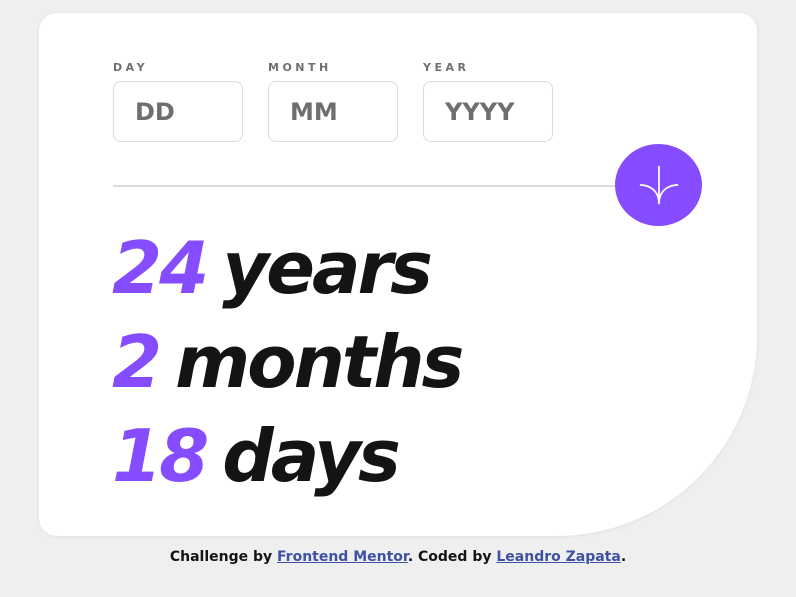 Image resolution: width=796 pixels, height=597 pixels. I want to click on frontend-mentor-link: Frontend Mentor, so click(342, 557).